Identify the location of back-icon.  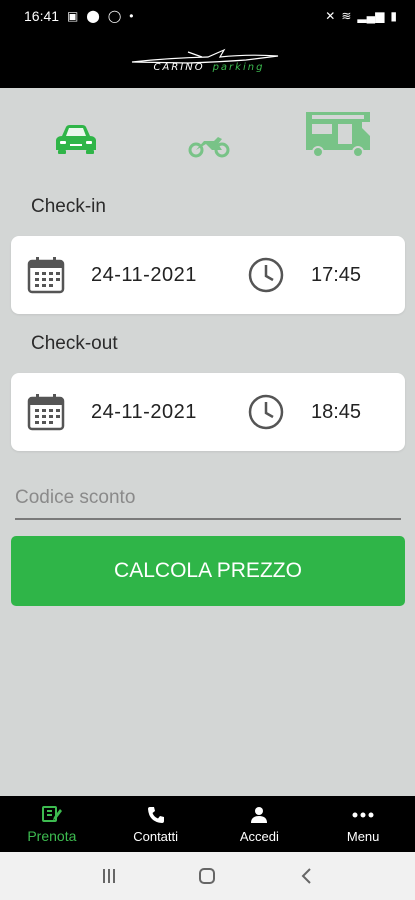
(306, 876).